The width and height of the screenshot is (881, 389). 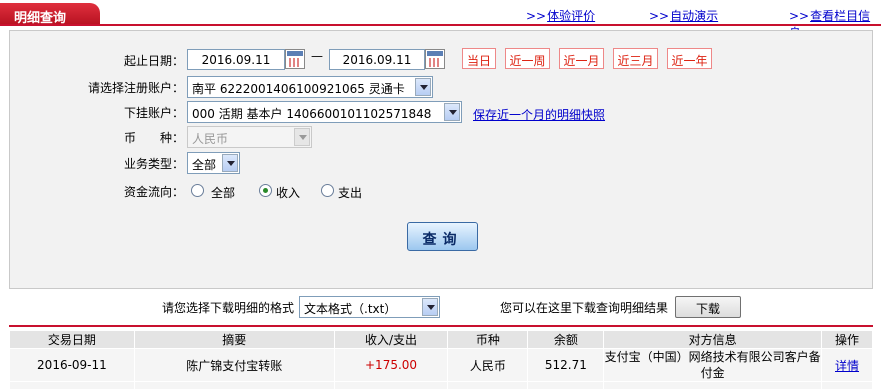 I want to click on range-year-button: 近一年, so click(x=689, y=58).